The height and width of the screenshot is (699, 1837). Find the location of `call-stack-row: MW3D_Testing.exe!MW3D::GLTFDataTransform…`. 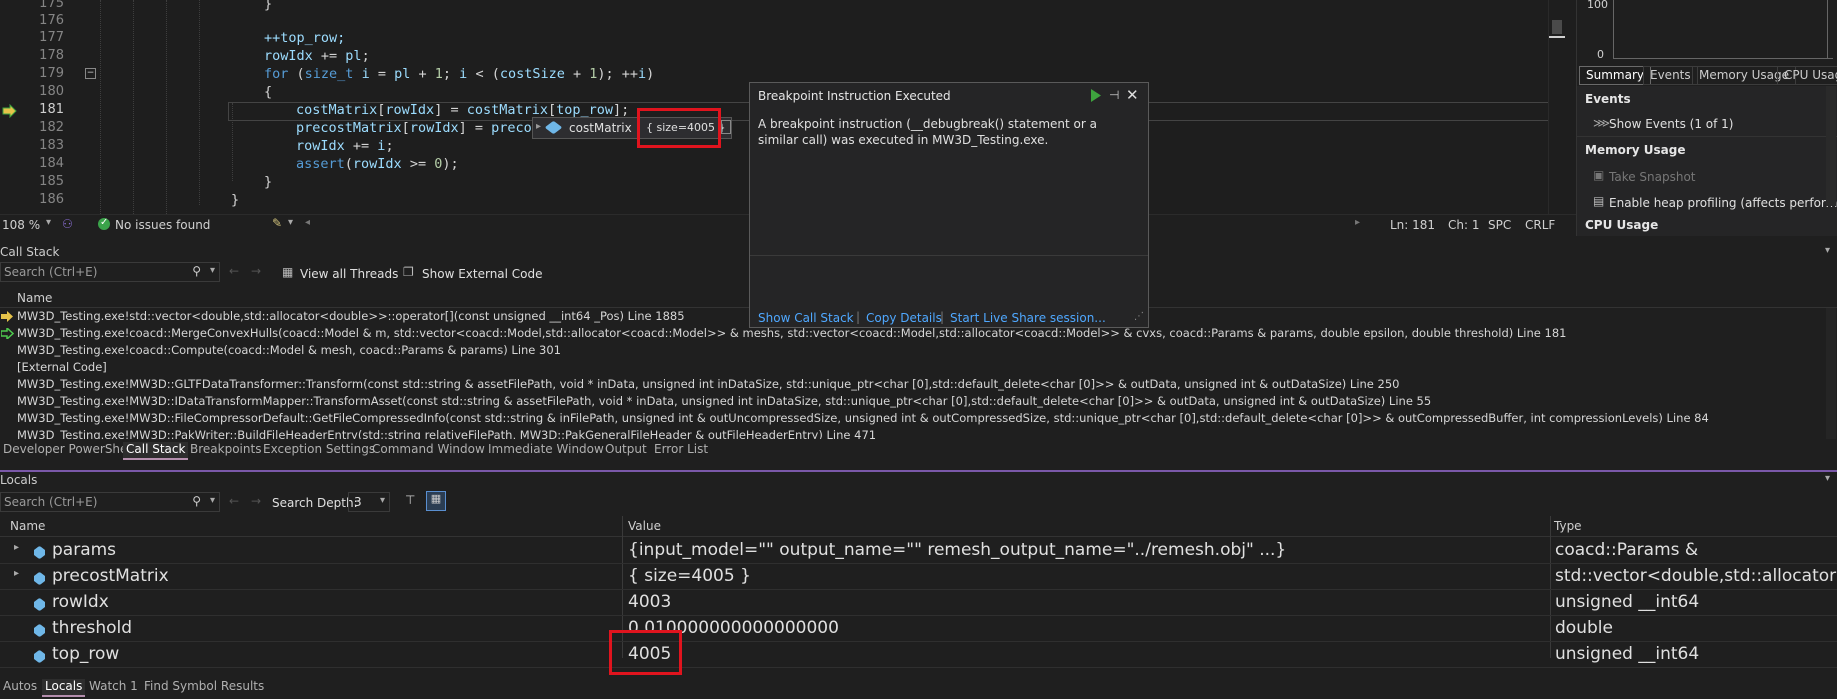

call-stack-row: MW3D_Testing.exe!MW3D::GLTFDataTransform… is located at coordinates (918, 384).